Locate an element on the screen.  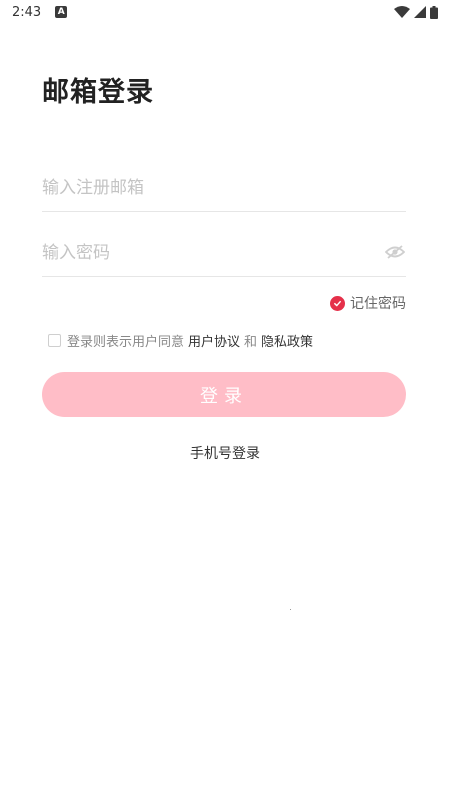
wifi-icon is located at coordinates (402, 12).